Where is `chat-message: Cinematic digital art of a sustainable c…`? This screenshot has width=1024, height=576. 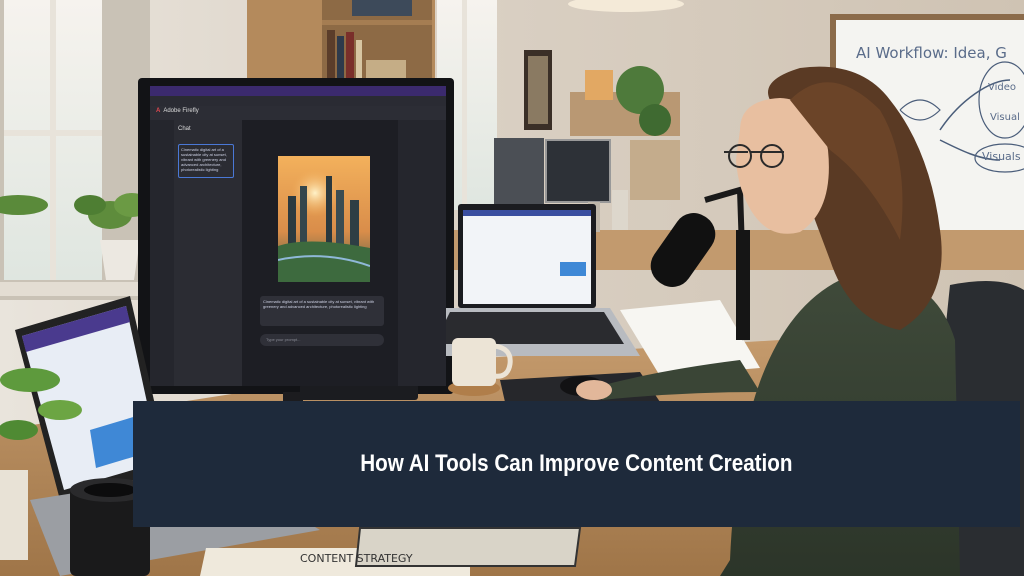 chat-message: Cinematic digital art of a sustainable c… is located at coordinates (322, 311).